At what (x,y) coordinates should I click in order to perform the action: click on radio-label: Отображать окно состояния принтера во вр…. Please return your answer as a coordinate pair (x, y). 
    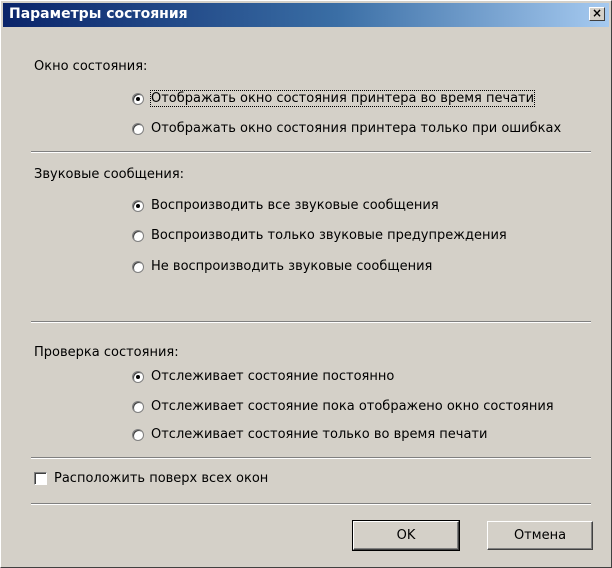
    Looking at the image, I should click on (342, 98).